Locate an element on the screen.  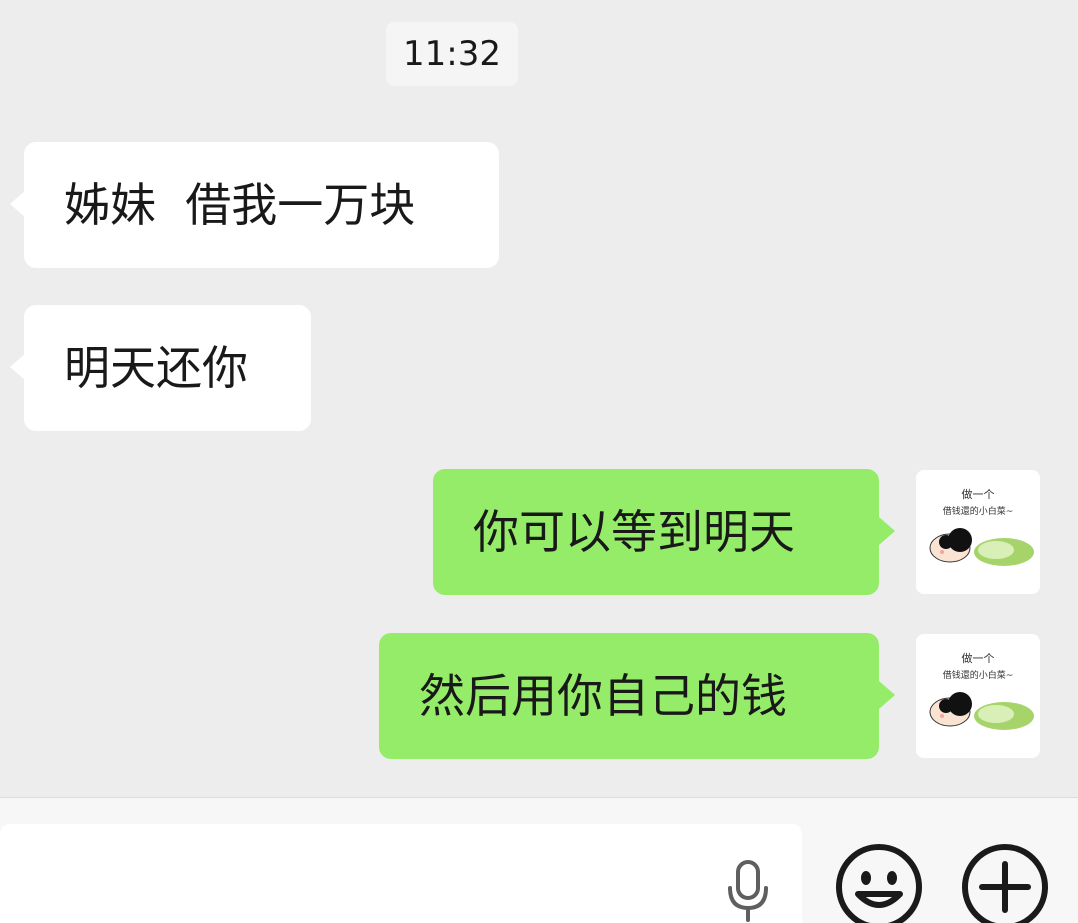
message-text: 明天还你 is located at coordinates (156, 368).